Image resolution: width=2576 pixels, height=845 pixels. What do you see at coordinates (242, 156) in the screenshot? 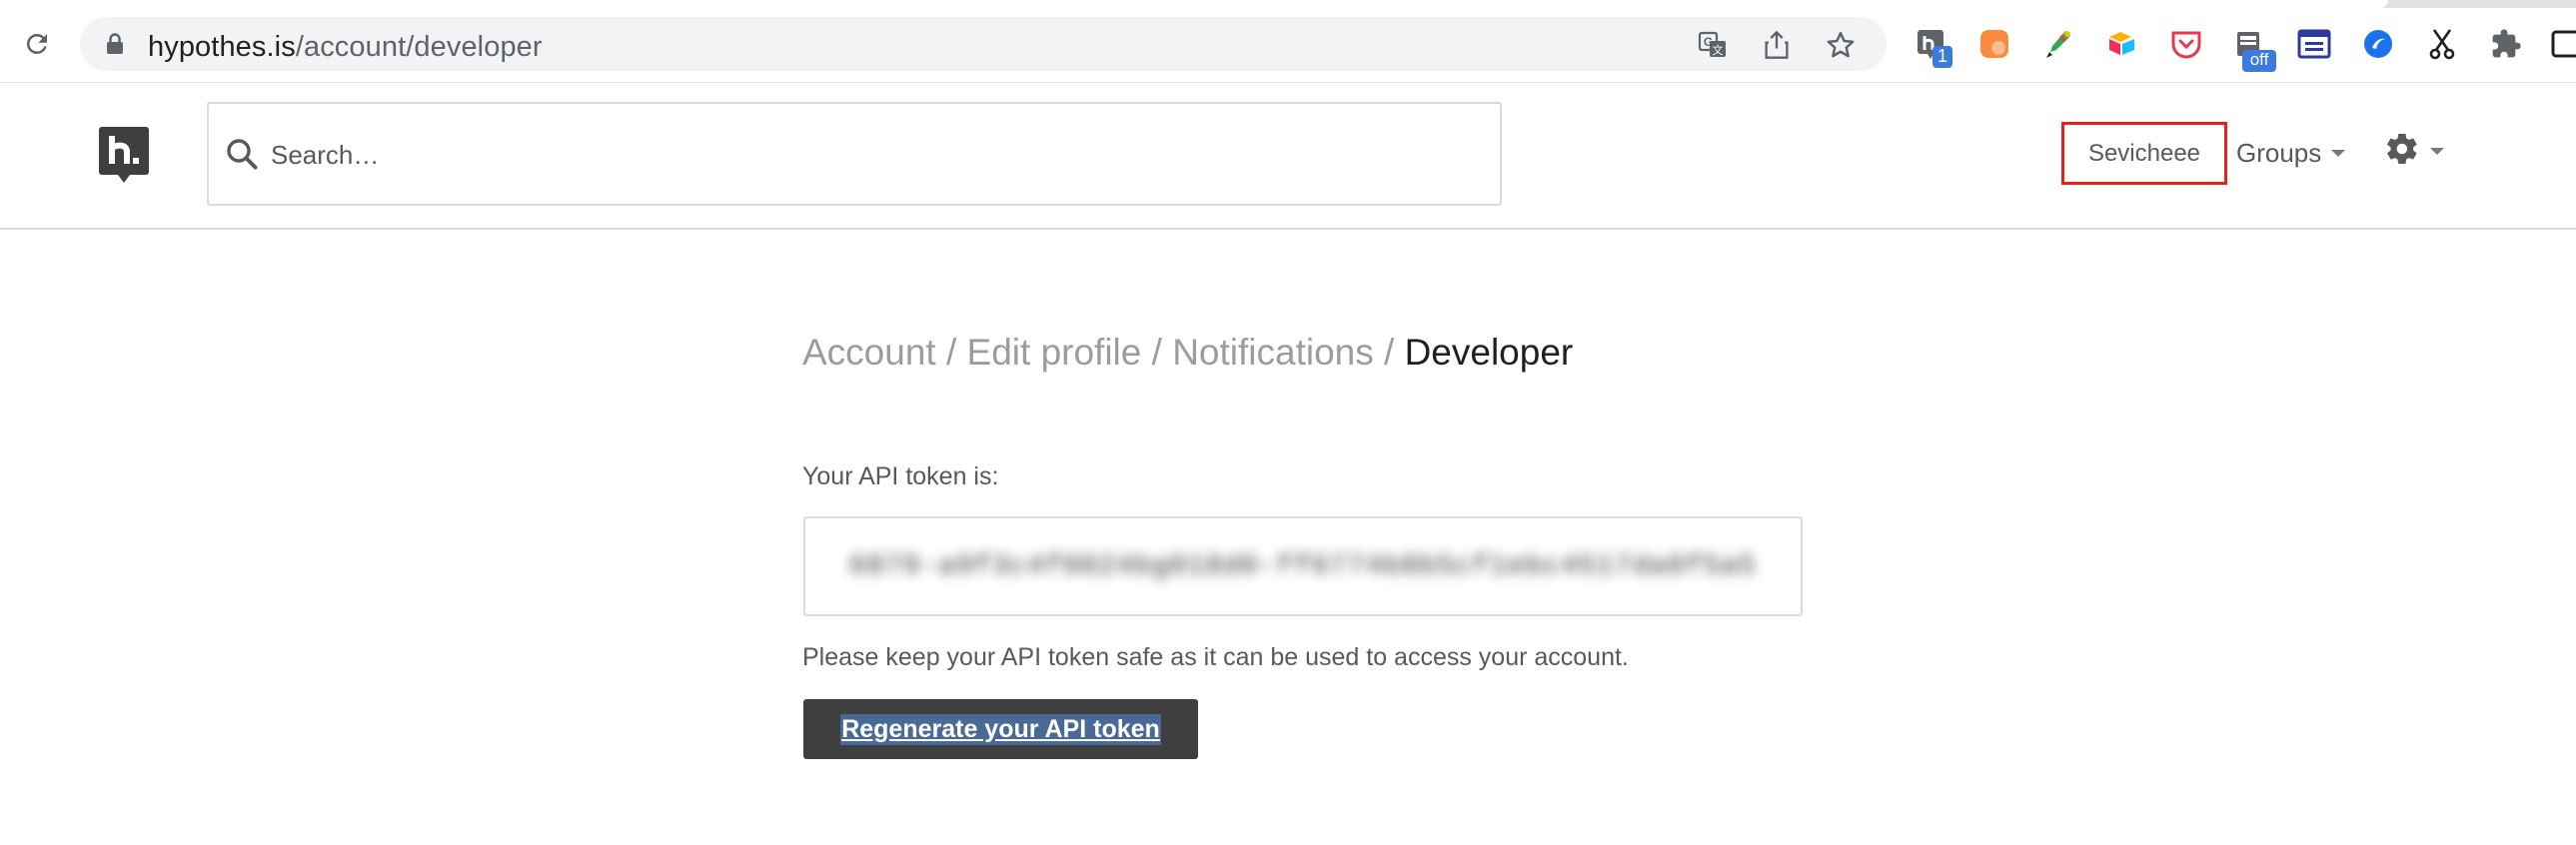
I see `search-icon` at bounding box center [242, 156].